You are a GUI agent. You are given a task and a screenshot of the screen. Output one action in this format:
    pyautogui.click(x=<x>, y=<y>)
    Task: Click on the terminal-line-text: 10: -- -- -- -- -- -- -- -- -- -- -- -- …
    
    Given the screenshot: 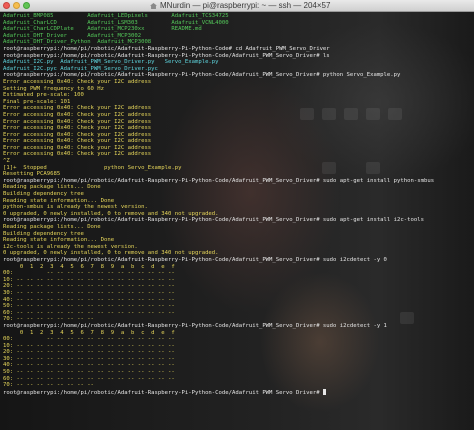 What is the action you would take?
    pyautogui.click(x=89, y=279)
    